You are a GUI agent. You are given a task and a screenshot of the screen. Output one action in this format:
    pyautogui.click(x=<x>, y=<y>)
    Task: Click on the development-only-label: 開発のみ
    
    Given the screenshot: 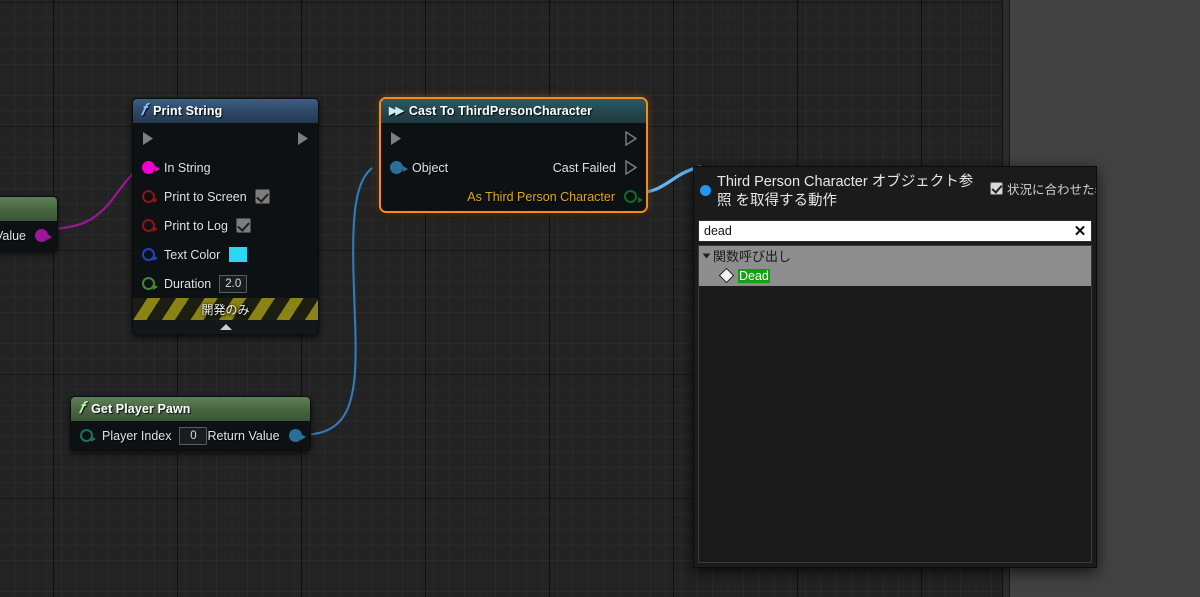 What is the action you would take?
    pyautogui.click(x=225, y=309)
    